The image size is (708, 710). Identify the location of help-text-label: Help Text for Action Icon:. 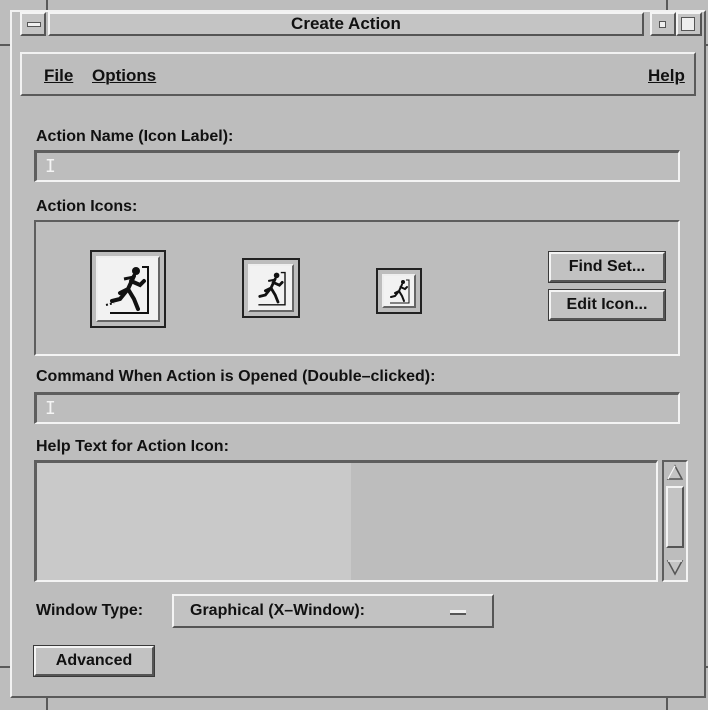
(132, 446).